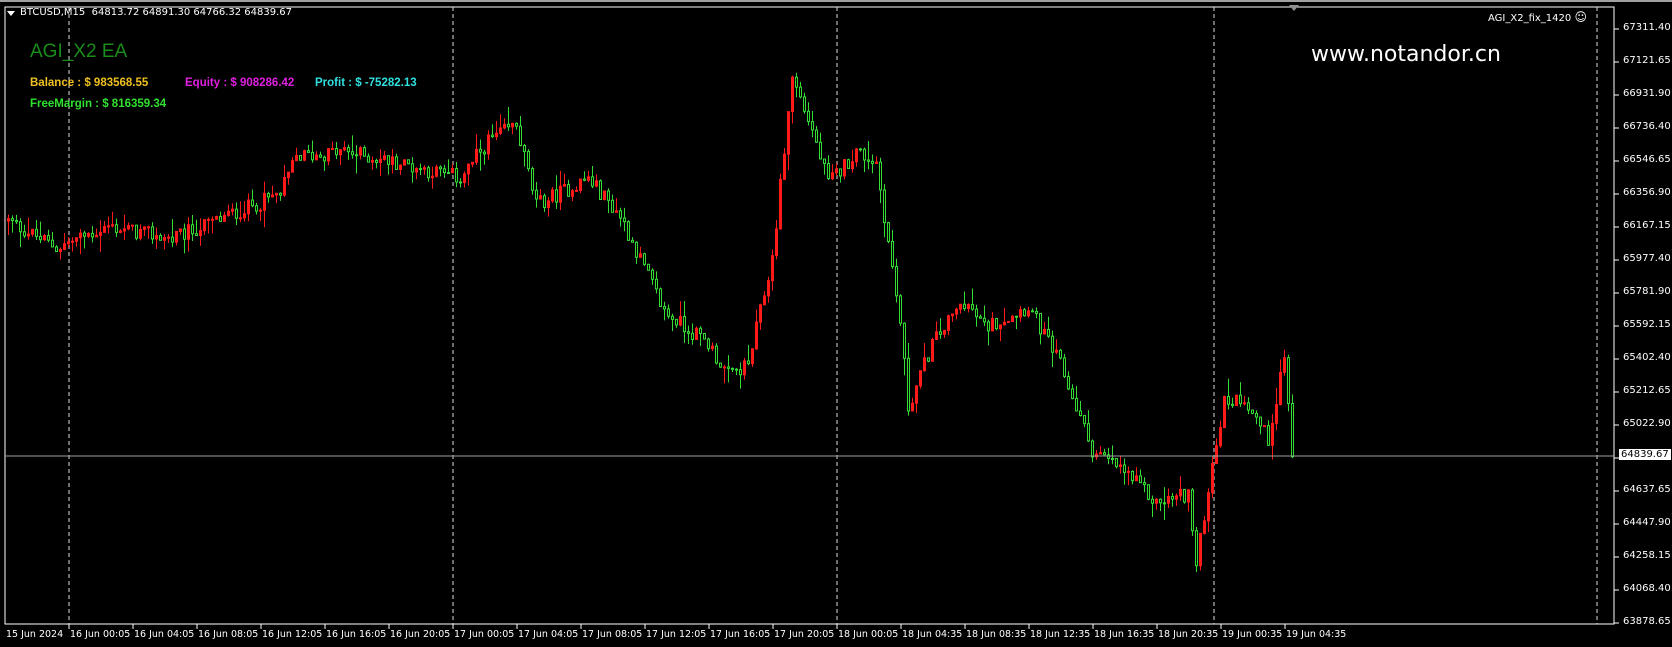  I want to click on balance-text: Balance : $ 983568.55, so click(89, 83).